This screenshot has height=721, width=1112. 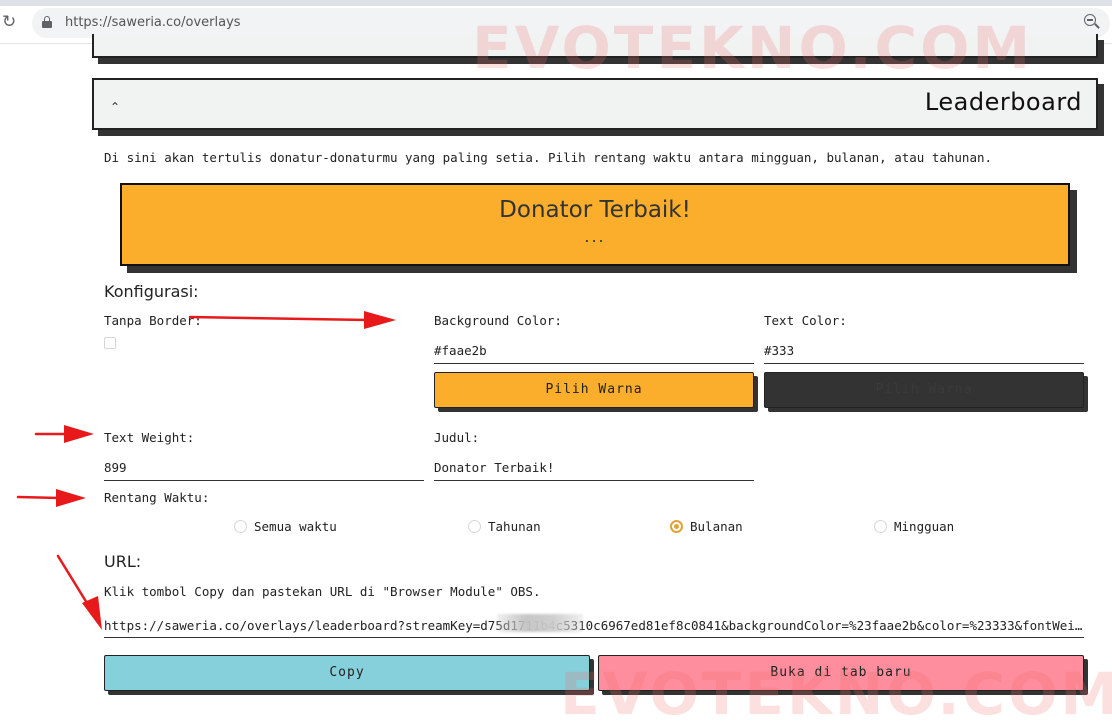 What do you see at coordinates (594, 390) in the screenshot?
I see `pick-background-color-button: Pilih Warna` at bounding box center [594, 390].